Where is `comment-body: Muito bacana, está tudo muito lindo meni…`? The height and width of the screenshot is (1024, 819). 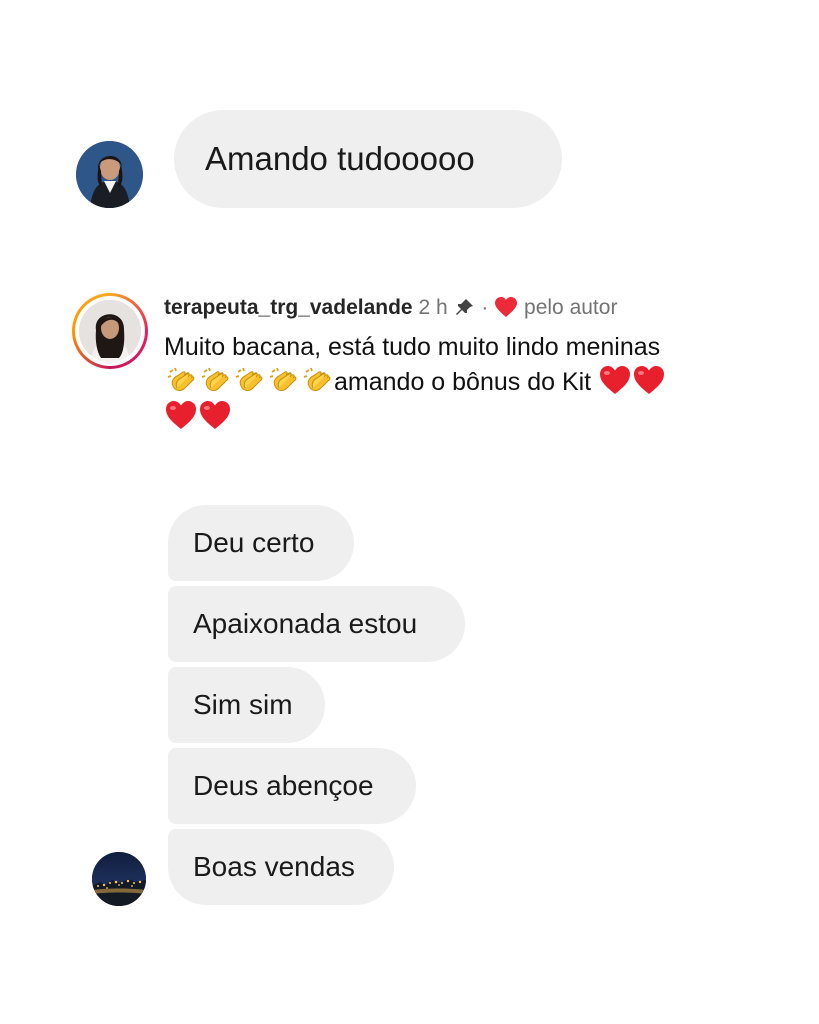
comment-body: Muito bacana, está tudo muito lindo meni… is located at coordinates (459, 382).